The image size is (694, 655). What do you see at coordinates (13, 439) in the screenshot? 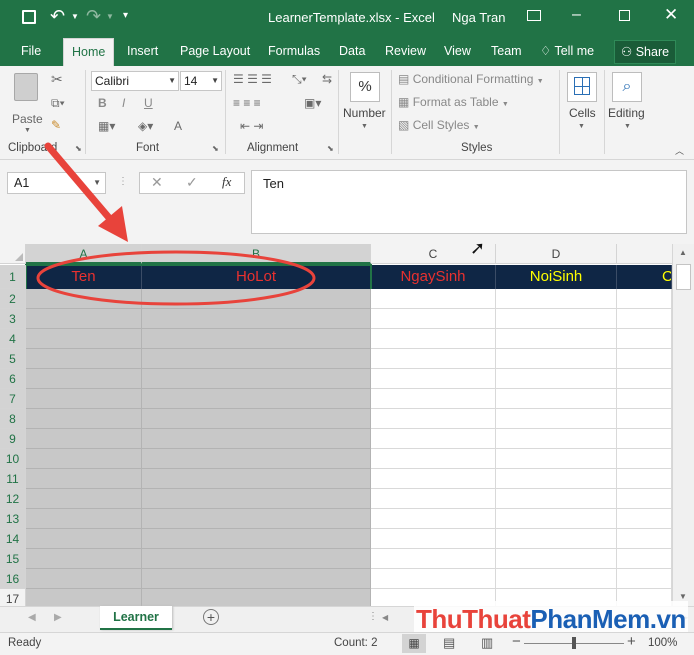
I see `row-header: 9` at bounding box center [13, 439].